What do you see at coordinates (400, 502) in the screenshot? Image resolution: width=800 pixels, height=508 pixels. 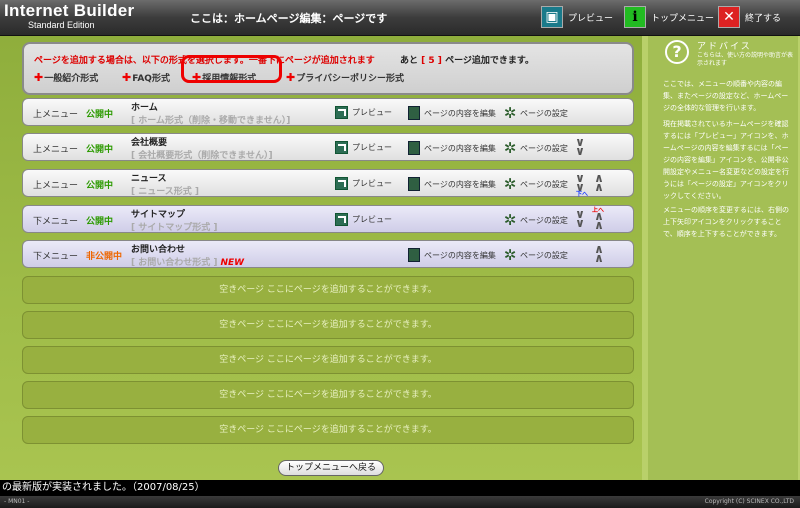 I see `status-bar: - MN01 - Copyright (C) SCINEX CO.,LTD` at bounding box center [400, 502].